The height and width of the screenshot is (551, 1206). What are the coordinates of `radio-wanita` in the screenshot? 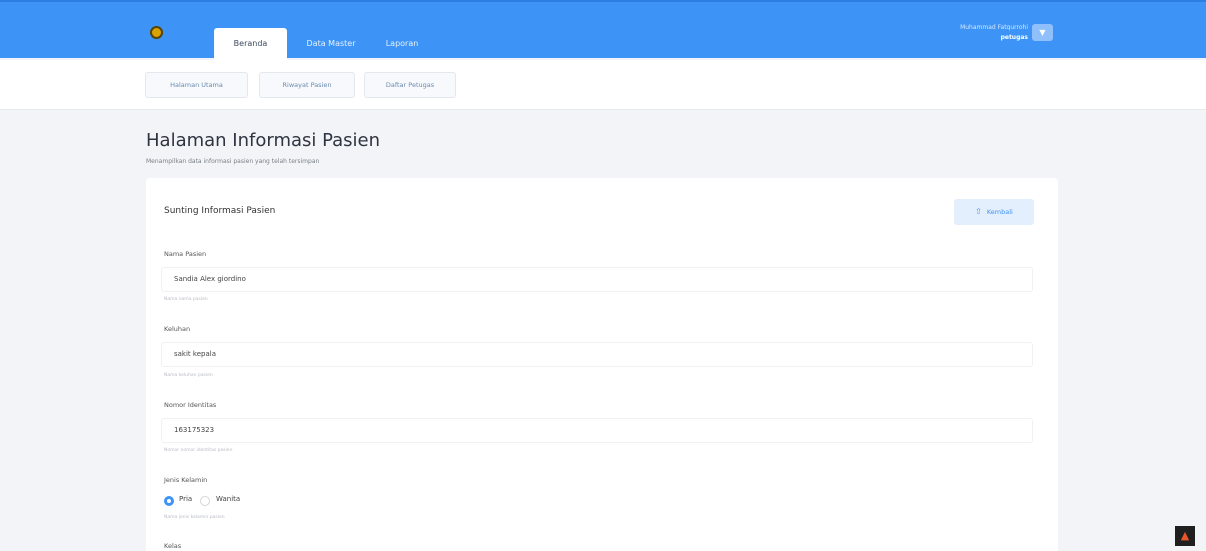 It's located at (205, 501).